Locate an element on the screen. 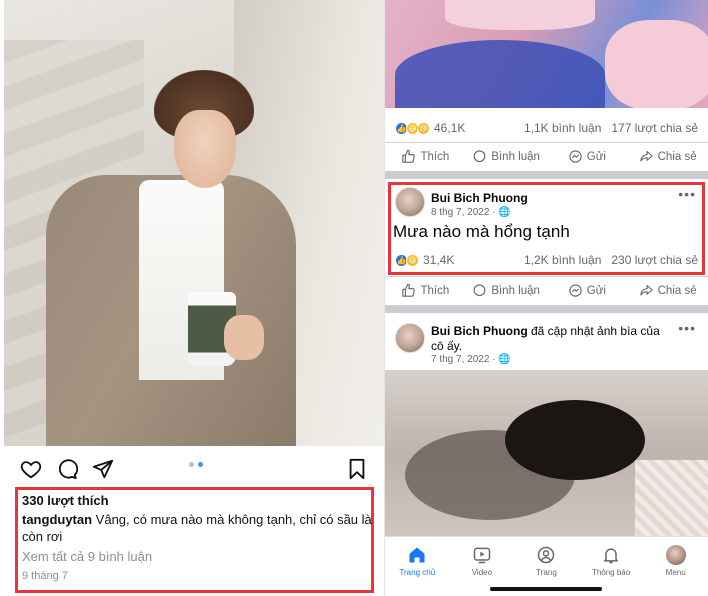 The width and height of the screenshot is (708, 596). profile-icon is located at coordinates (546, 555).